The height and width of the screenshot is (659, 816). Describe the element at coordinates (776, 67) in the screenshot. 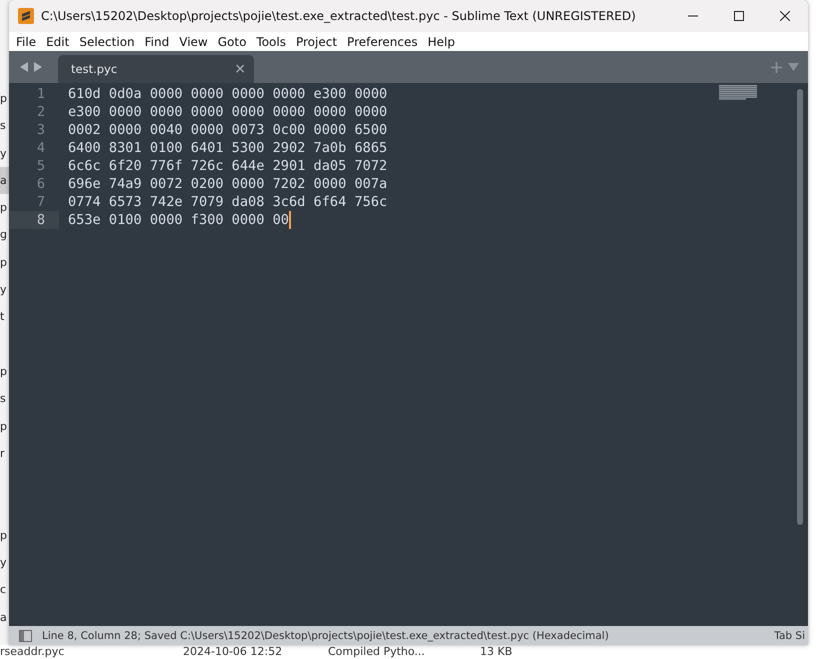

I see `plus-icon` at that location.